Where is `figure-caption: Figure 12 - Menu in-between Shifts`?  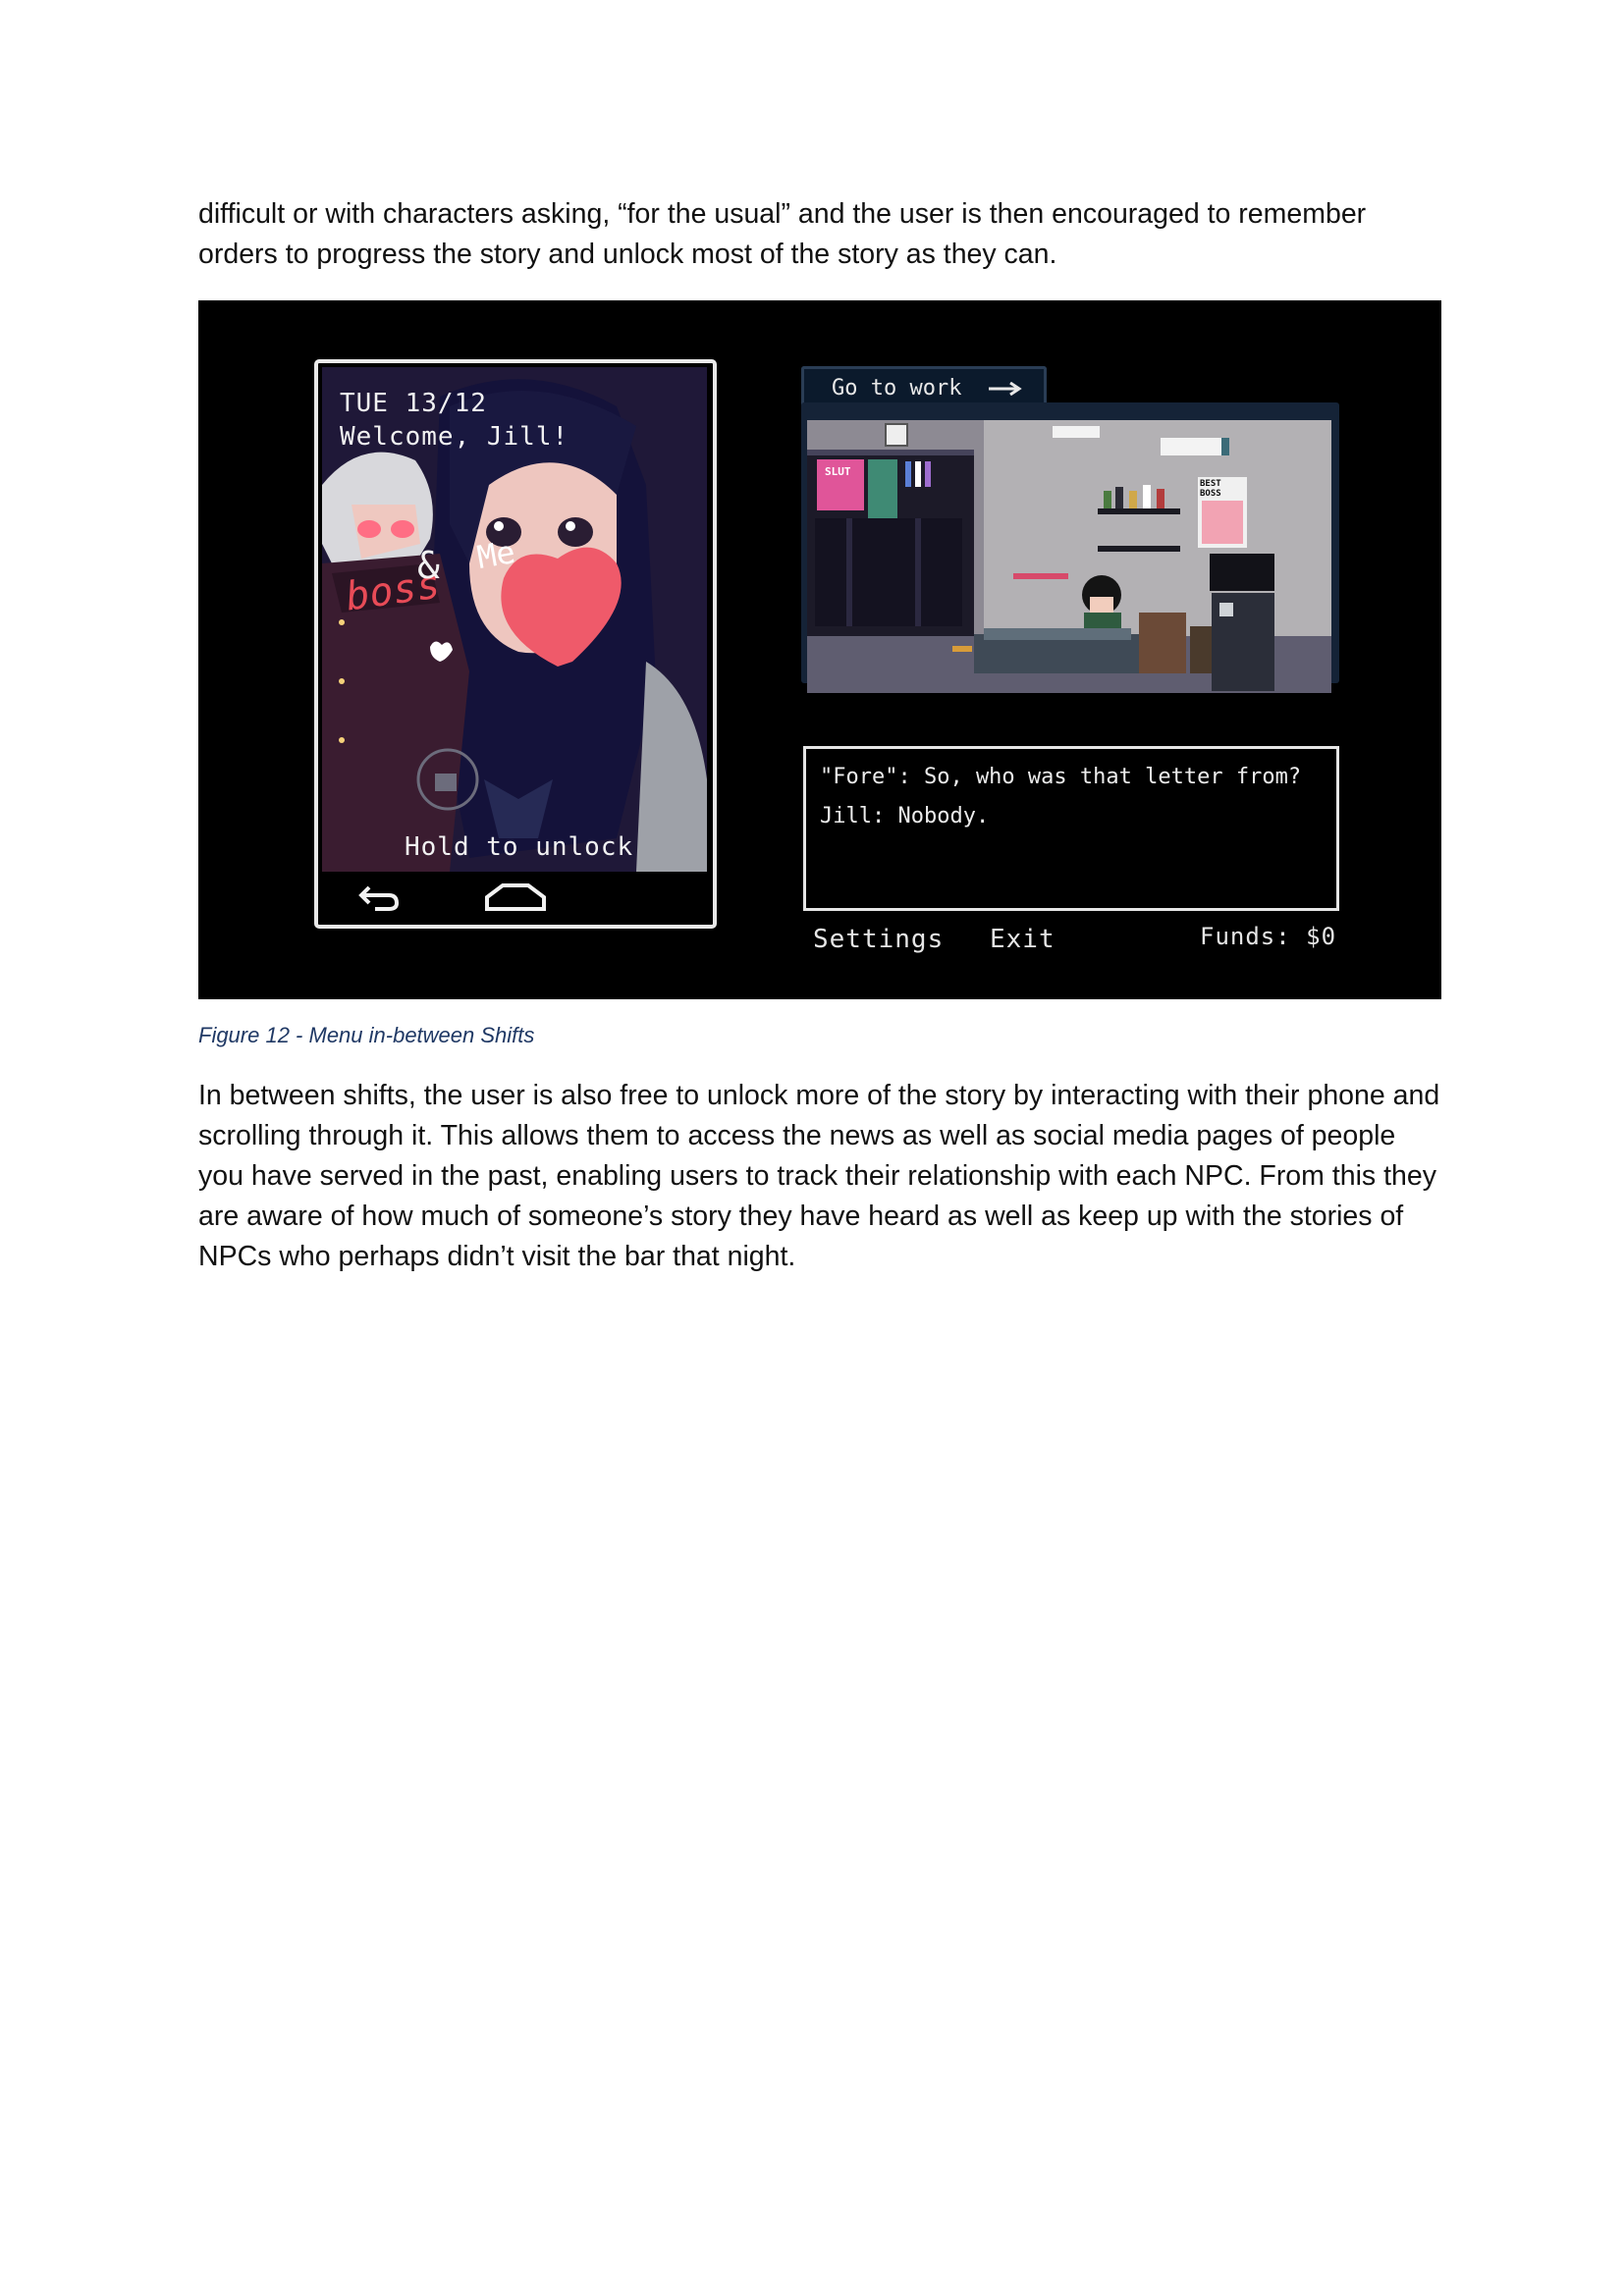 figure-caption: Figure 12 - Menu in-between Shifts is located at coordinates (366, 1035).